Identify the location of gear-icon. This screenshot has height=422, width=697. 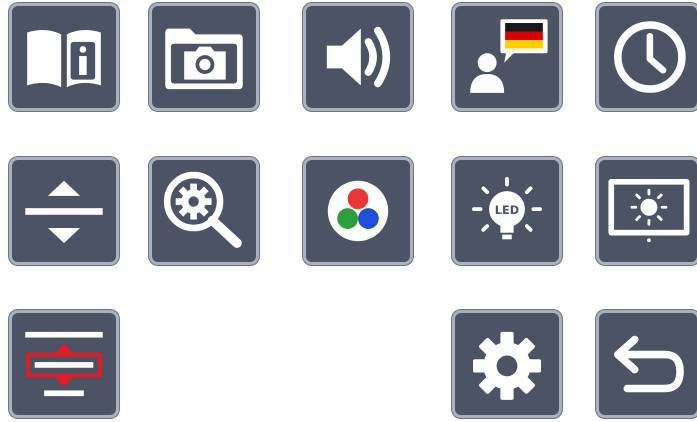
(507, 365).